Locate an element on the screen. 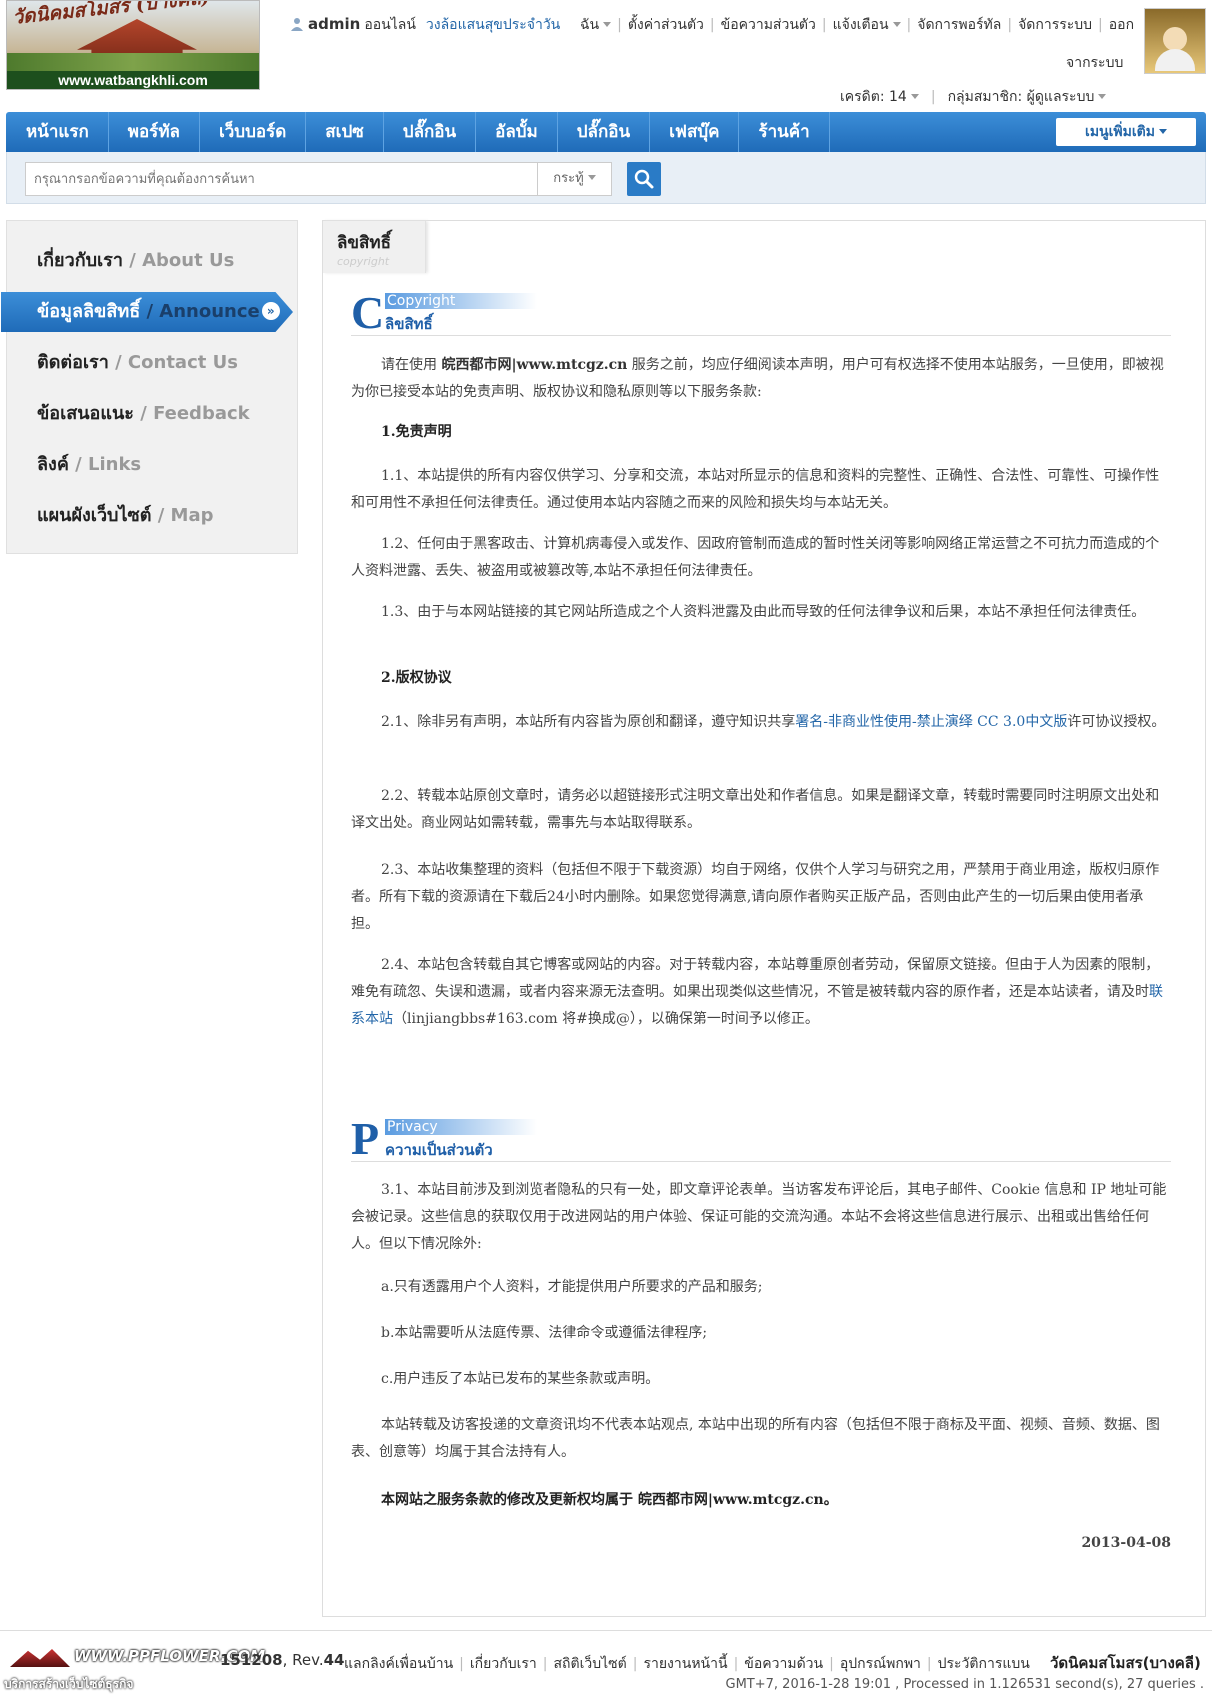  publish-date: 2013-04-08 is located at coordinates (1126, 1543).